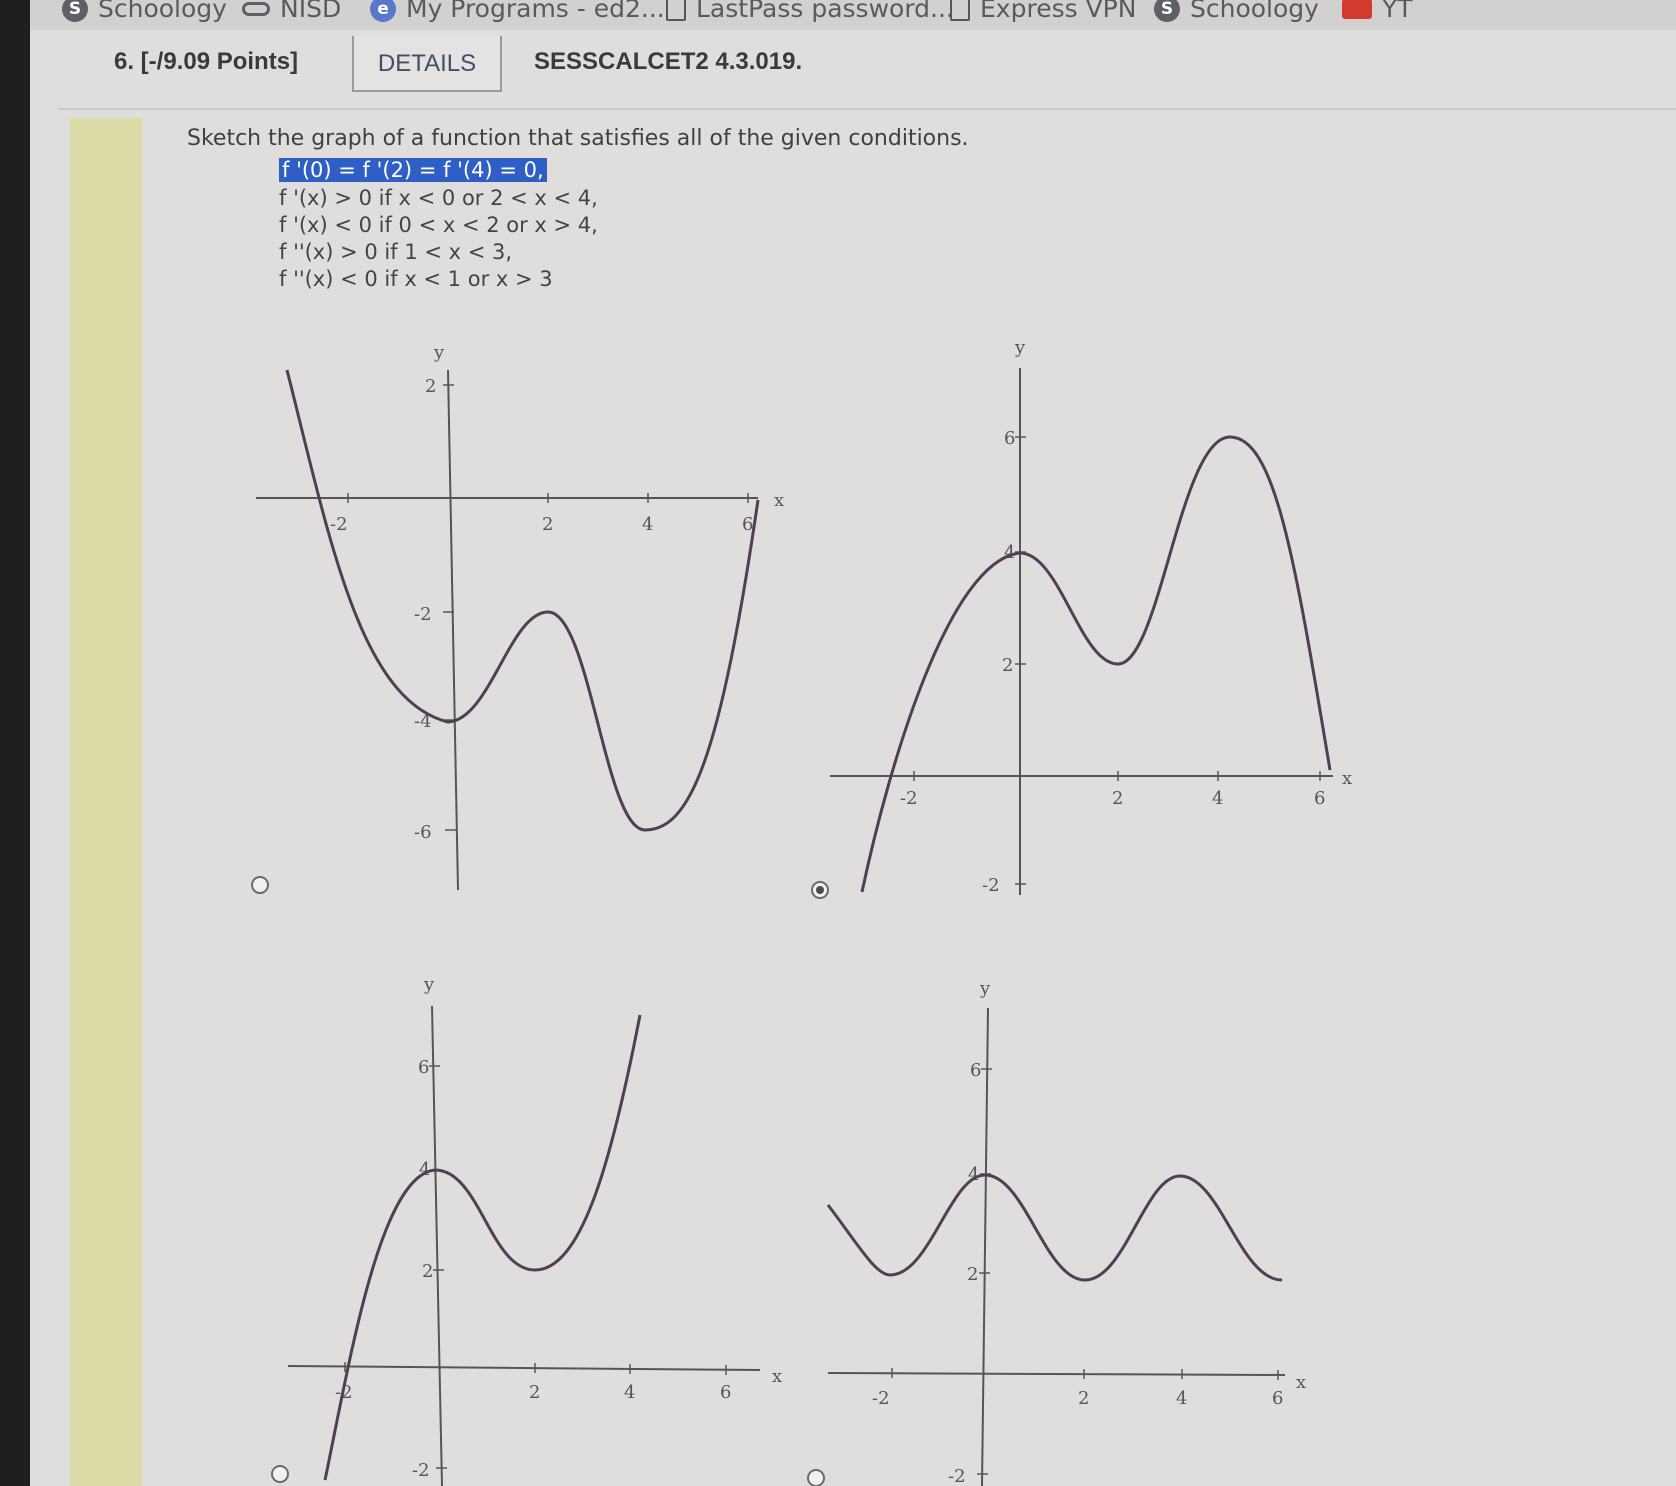  What do you see at coordinates (280, 1474) in the screenshot?
I see `radio-option-c` at bounding box center [280, 1474].